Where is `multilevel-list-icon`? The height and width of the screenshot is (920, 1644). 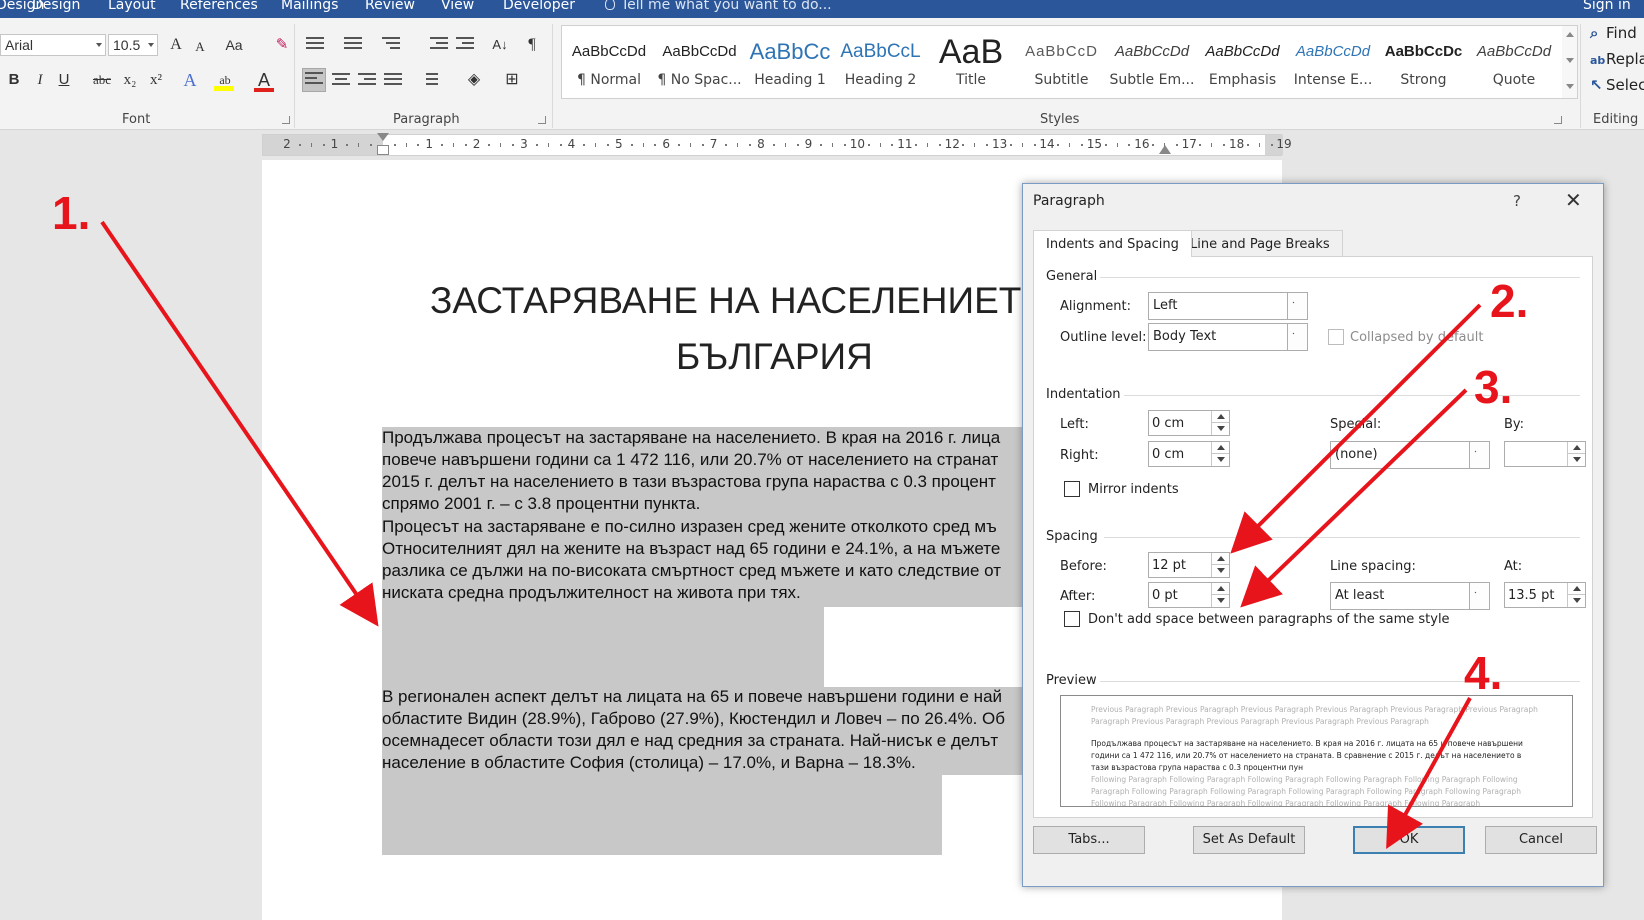
multilevel-list-icon is located at coordinates (391, 44).